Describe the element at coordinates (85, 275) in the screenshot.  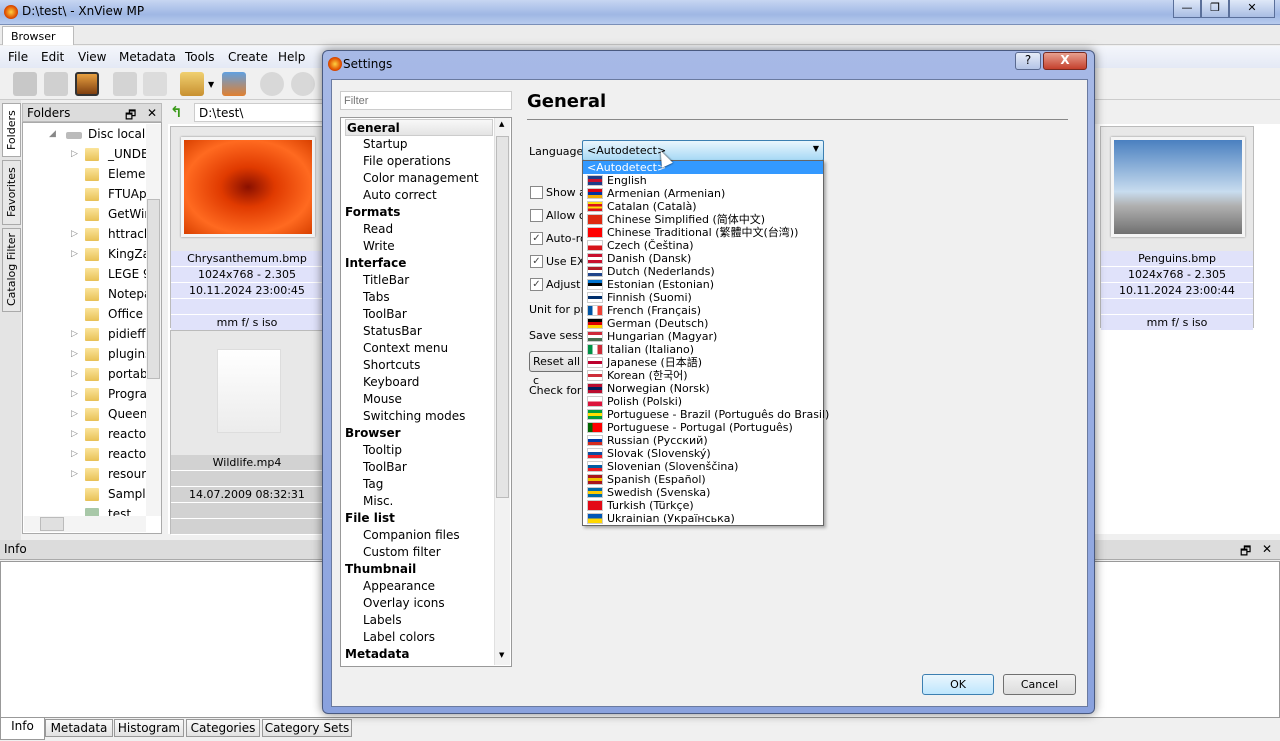
I see `folder-tree-item: LEGE 95` at that location.